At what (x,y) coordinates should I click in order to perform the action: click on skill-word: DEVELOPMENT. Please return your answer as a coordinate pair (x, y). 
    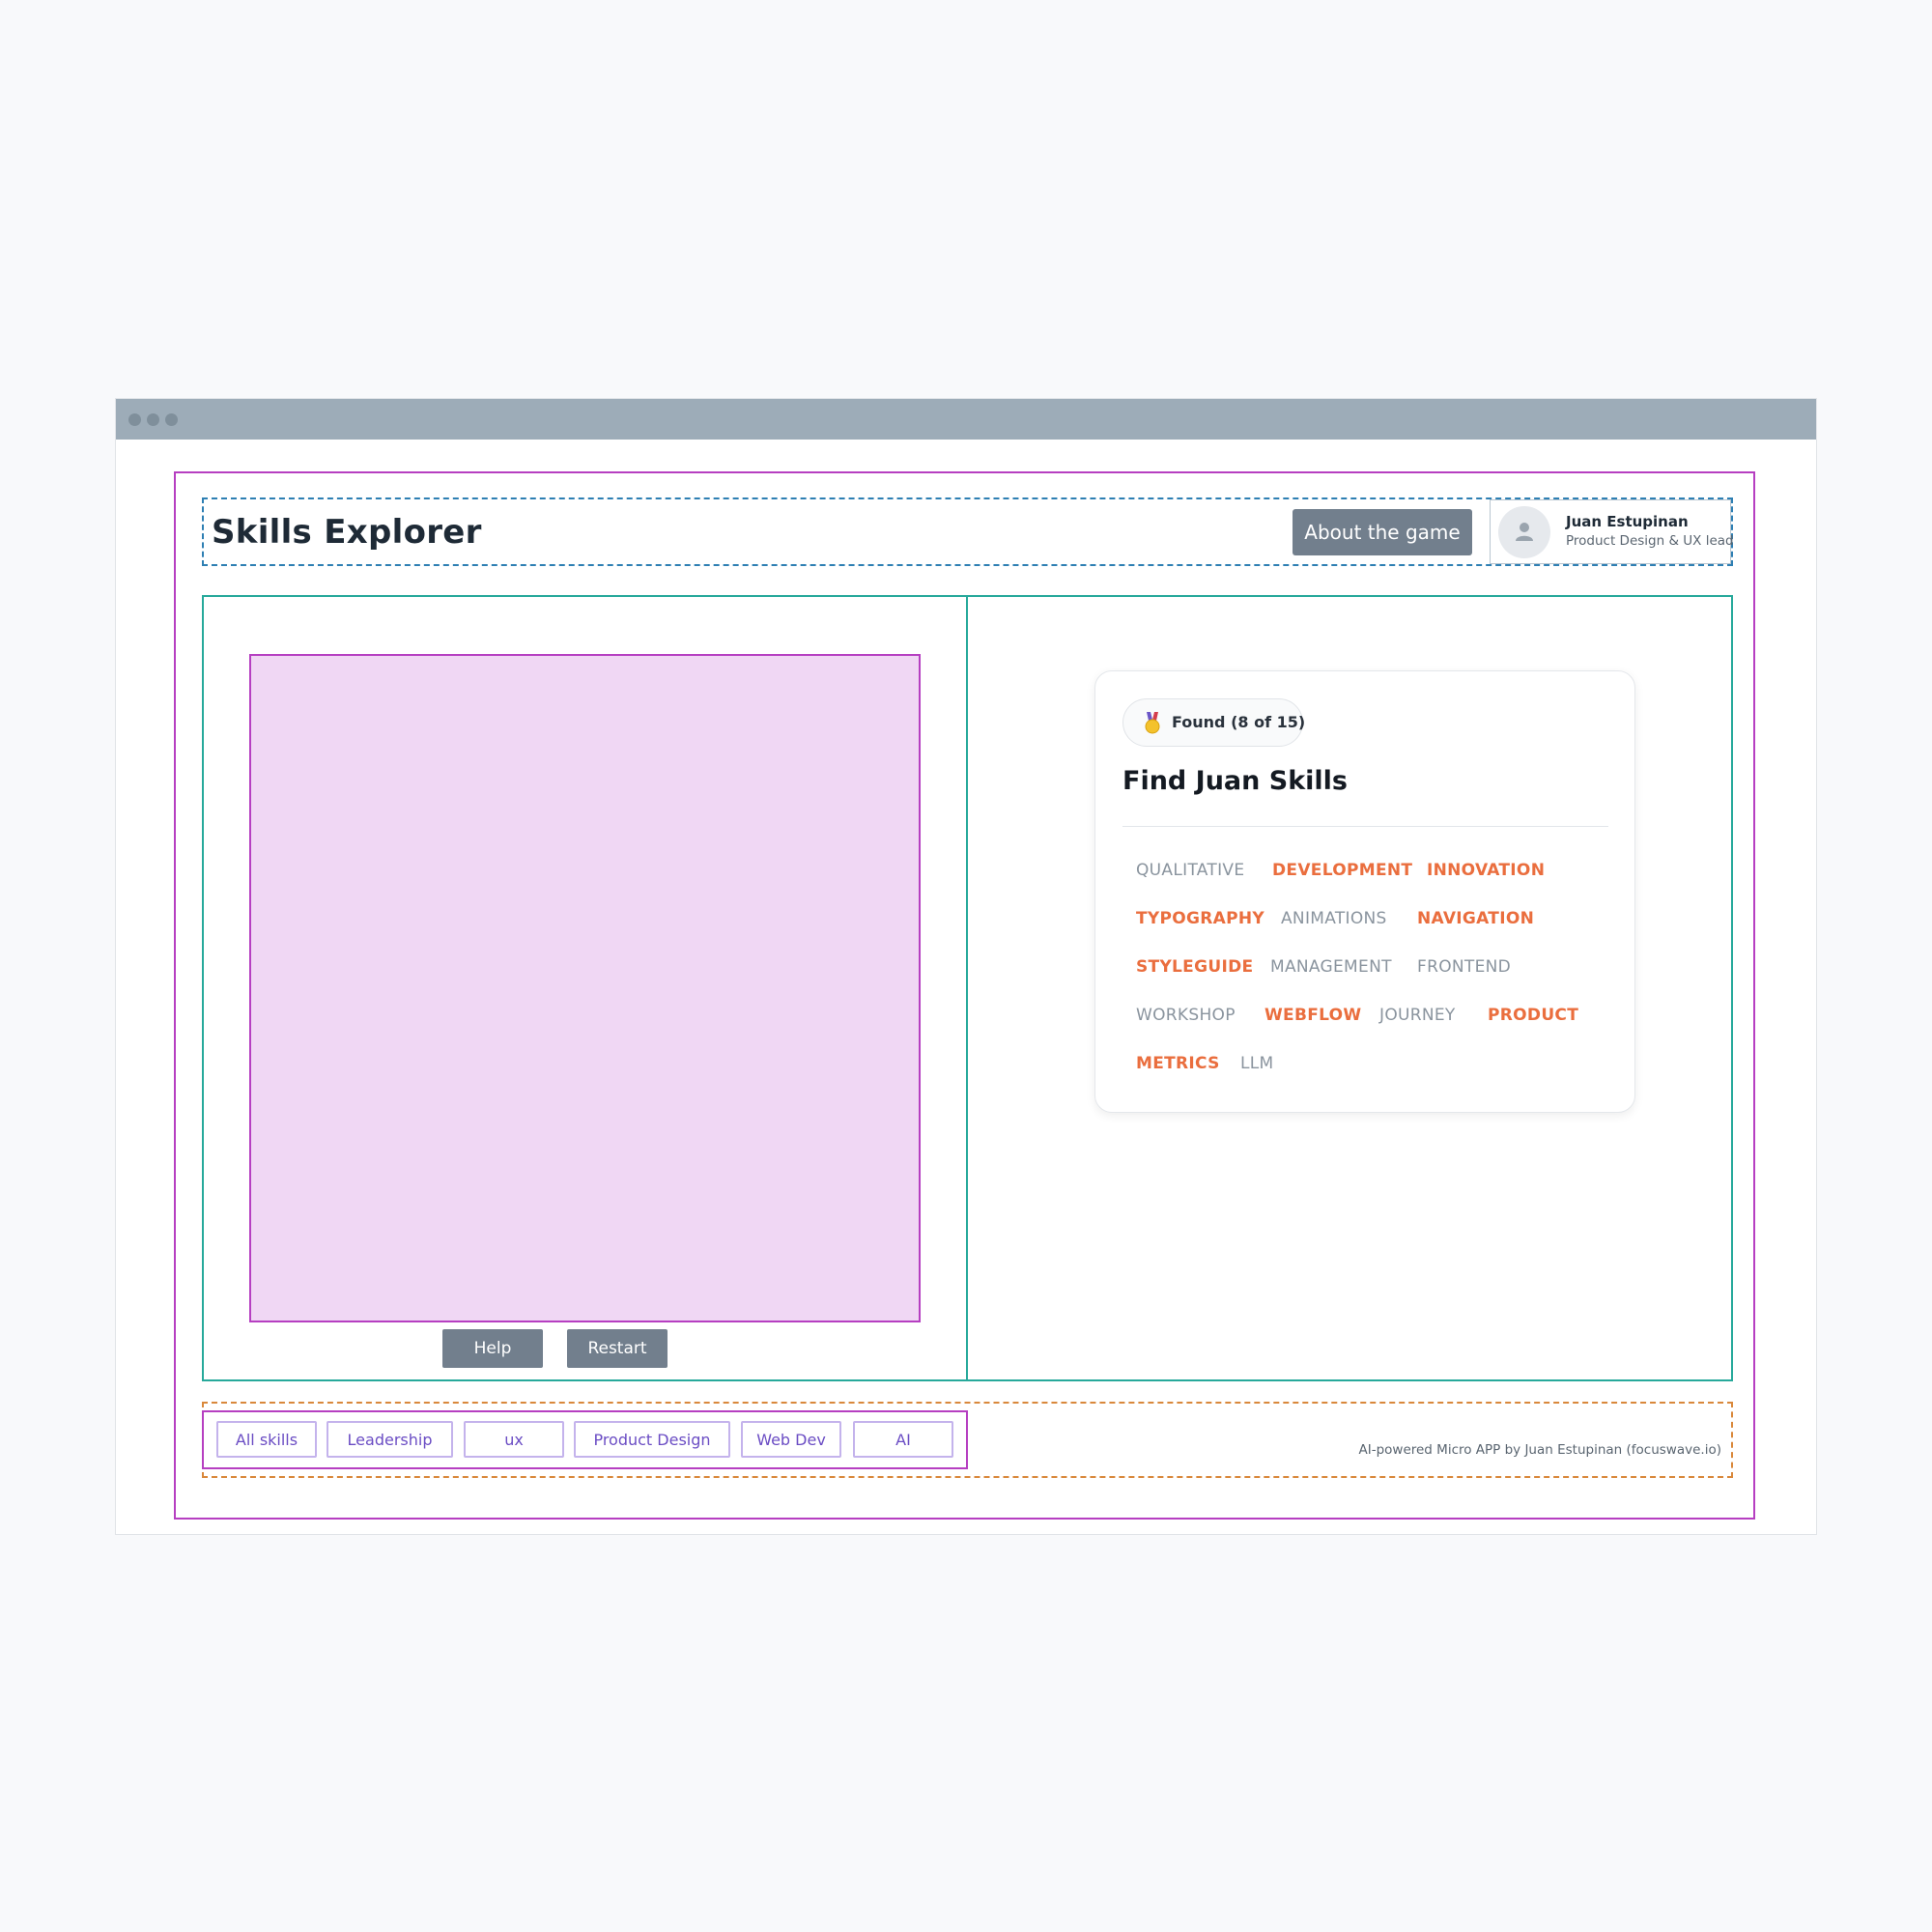
    Looking at the image, I should click on (1342, 870).